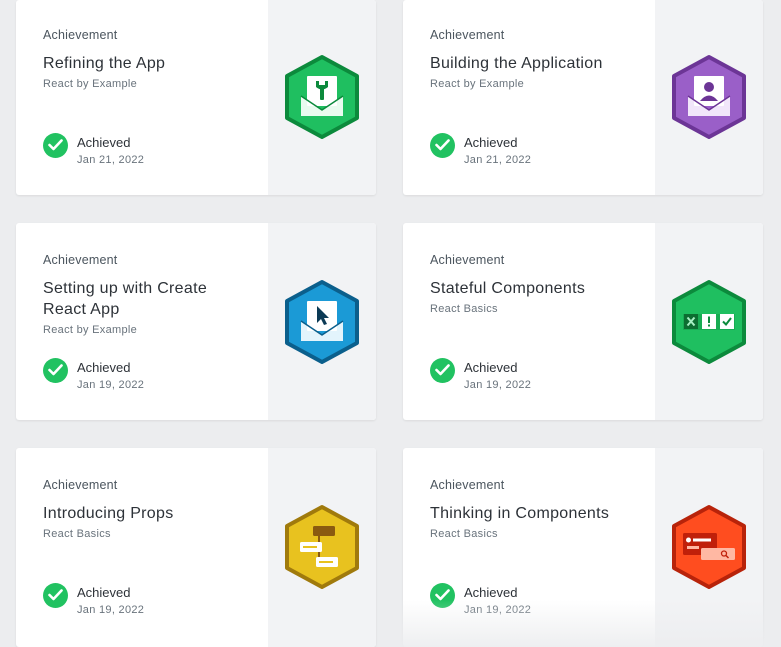  I want to click on state-boxes-icon, so click(709, 322).